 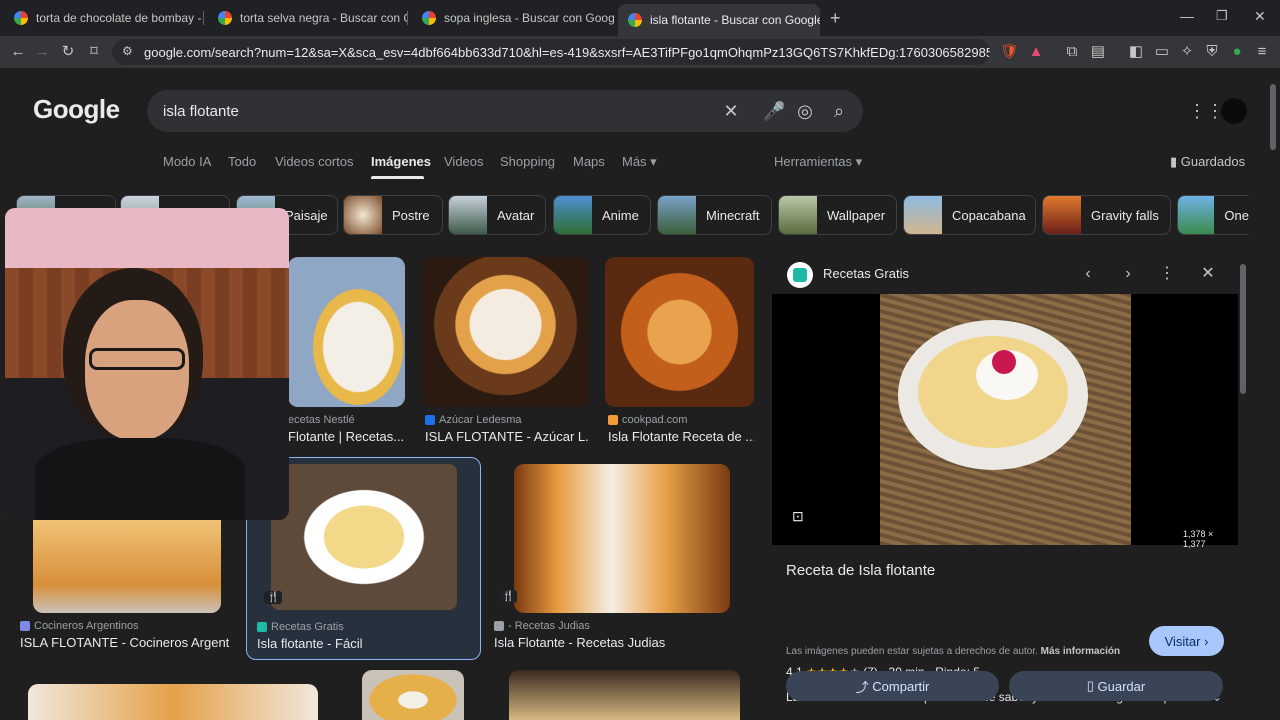 I want to click on close-icon: ✕, so click(x=1208, y=274).